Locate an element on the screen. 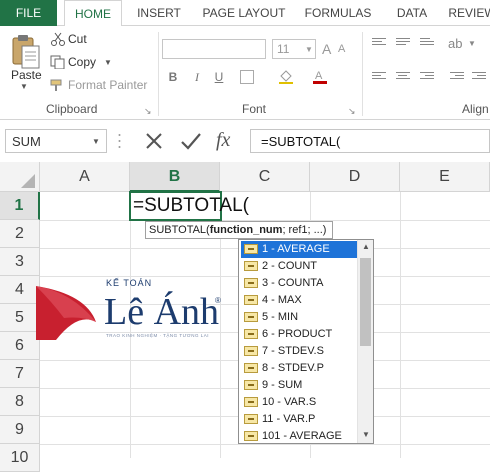 The height and width of the screenshot is (472, 490). logo-subtitle: TRAO KINH NGHIỆM · TẶNG TƯƠNG LAI is located at coordinates (158, 335).